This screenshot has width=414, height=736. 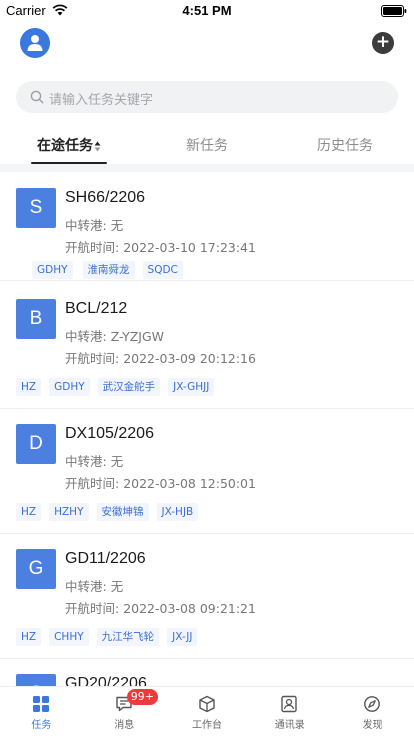 What do you see at coordinates (289, 704) in the screenshot?
I see `contacts-icon` at bounding box center [289, 704].